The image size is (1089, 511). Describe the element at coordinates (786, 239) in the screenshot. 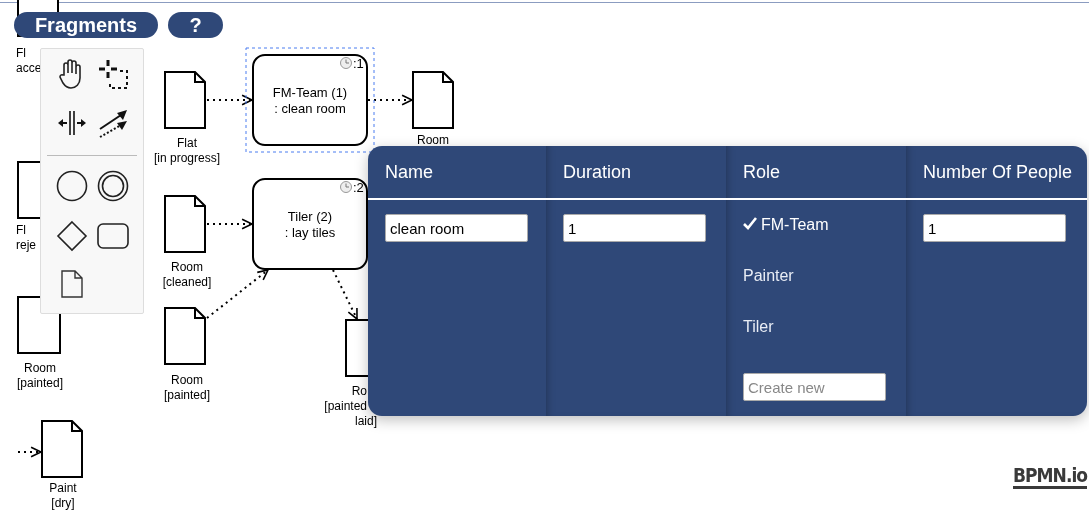

I see `role-option: FM-Team` at that location.